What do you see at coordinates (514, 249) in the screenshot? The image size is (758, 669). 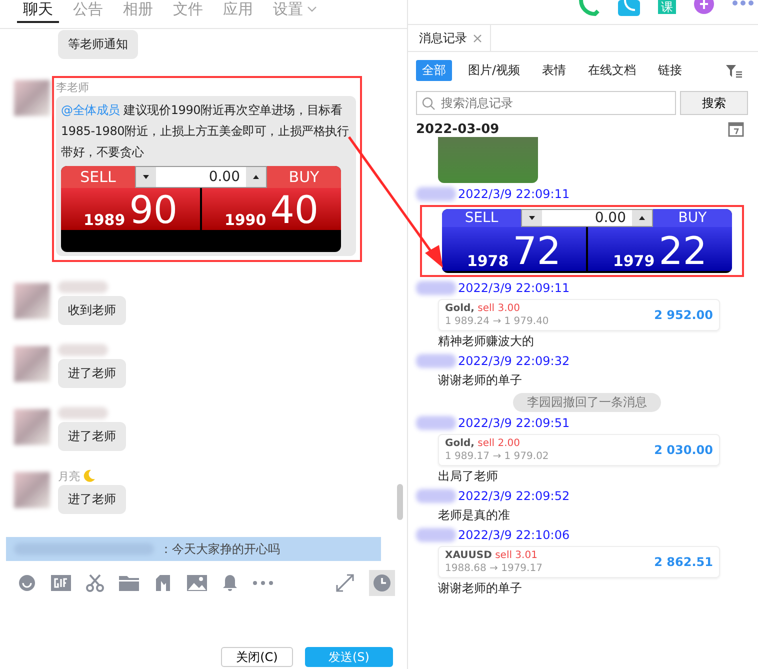 I see `sell-price: 1978 72` at bounding box center [514, 249].